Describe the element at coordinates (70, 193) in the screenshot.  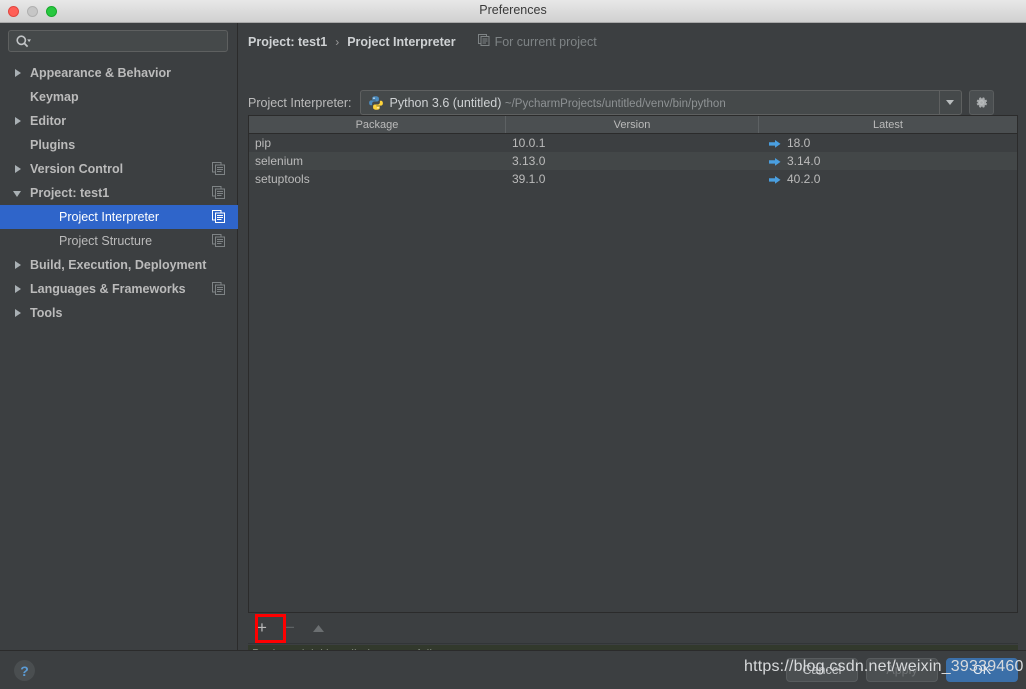
I see `sidebar-item-label: Project: test1` at that location.